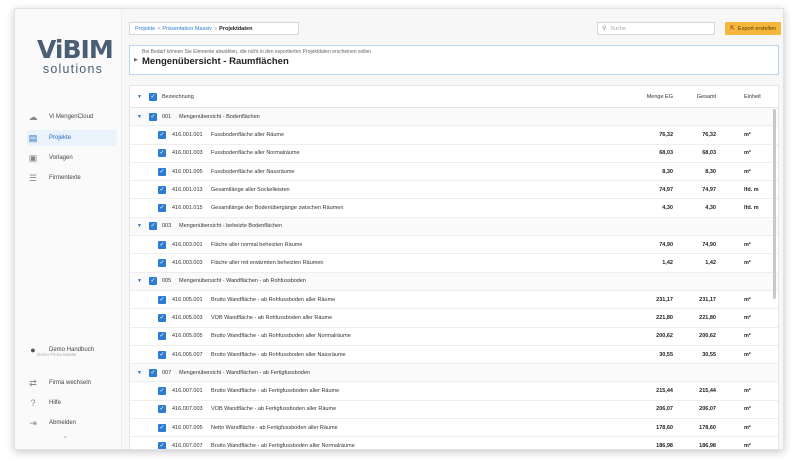 This screenshot has height=463, width=800. What do you see at coordinates (664, 409) in the screenshot?
I see `row-menge: 206,07` at bounding box center [664, 409].